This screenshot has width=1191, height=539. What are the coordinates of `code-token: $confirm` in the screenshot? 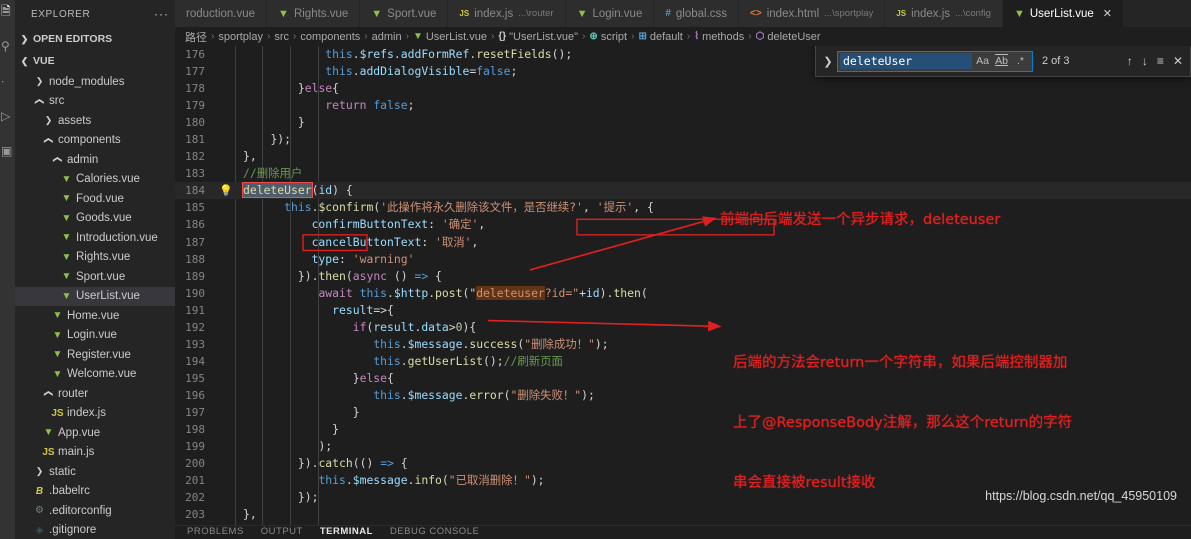 It's located at (346, 207).